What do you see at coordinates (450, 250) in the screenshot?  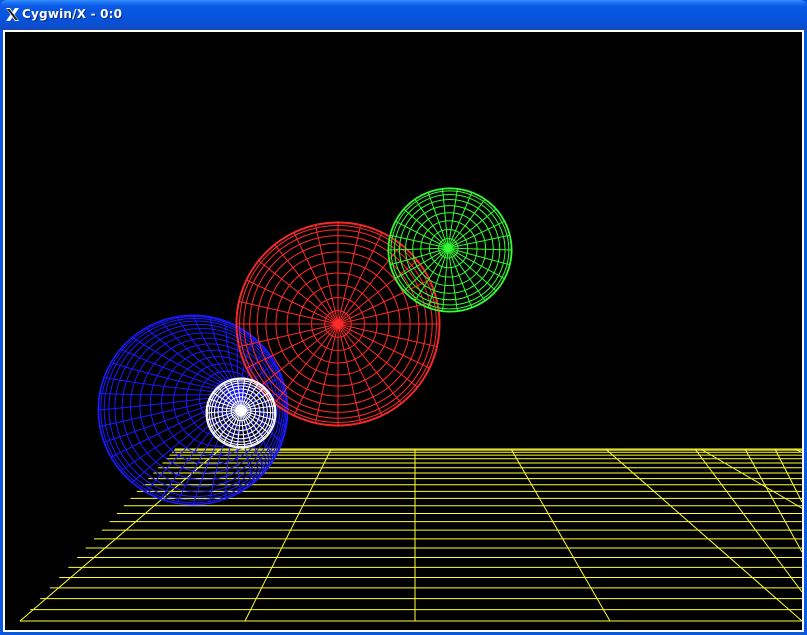 I see `green-sphere` at bounding box center [450, 250].